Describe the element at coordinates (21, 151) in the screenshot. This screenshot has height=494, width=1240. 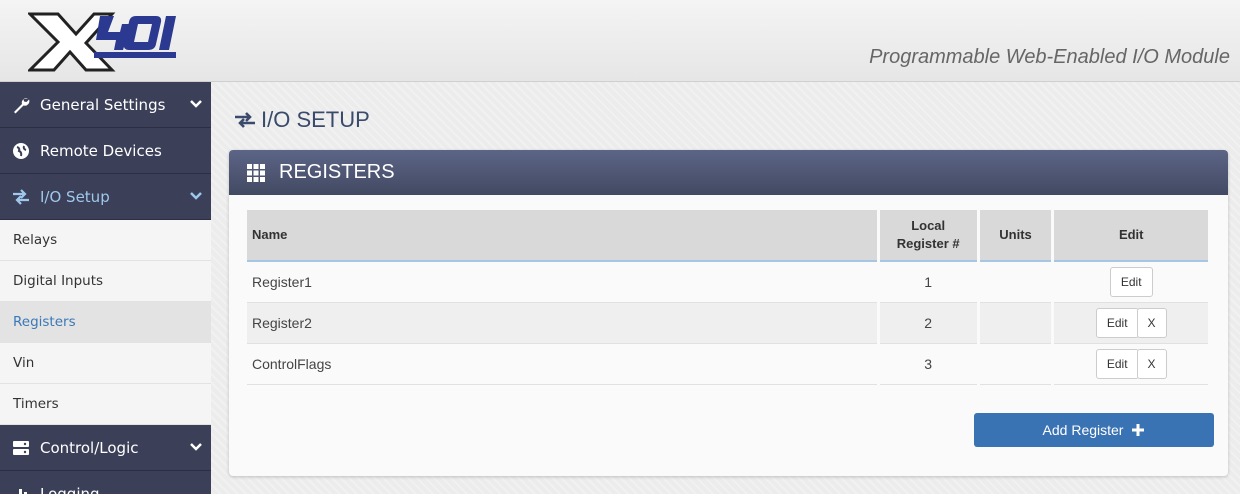
I see `globe-icon` at that location.